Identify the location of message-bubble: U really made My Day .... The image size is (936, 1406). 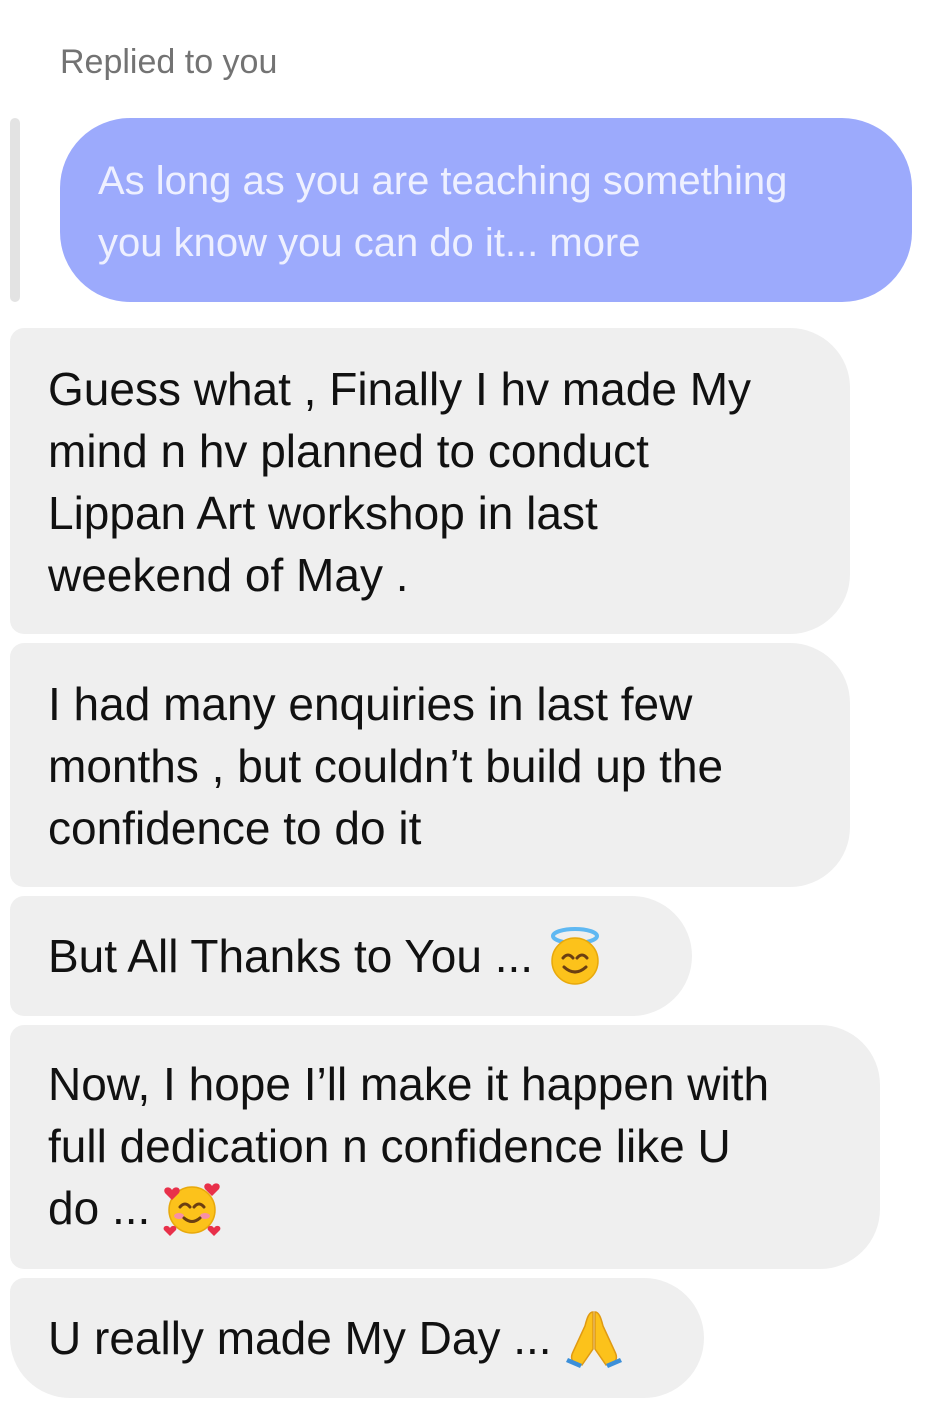
(357, 1338).